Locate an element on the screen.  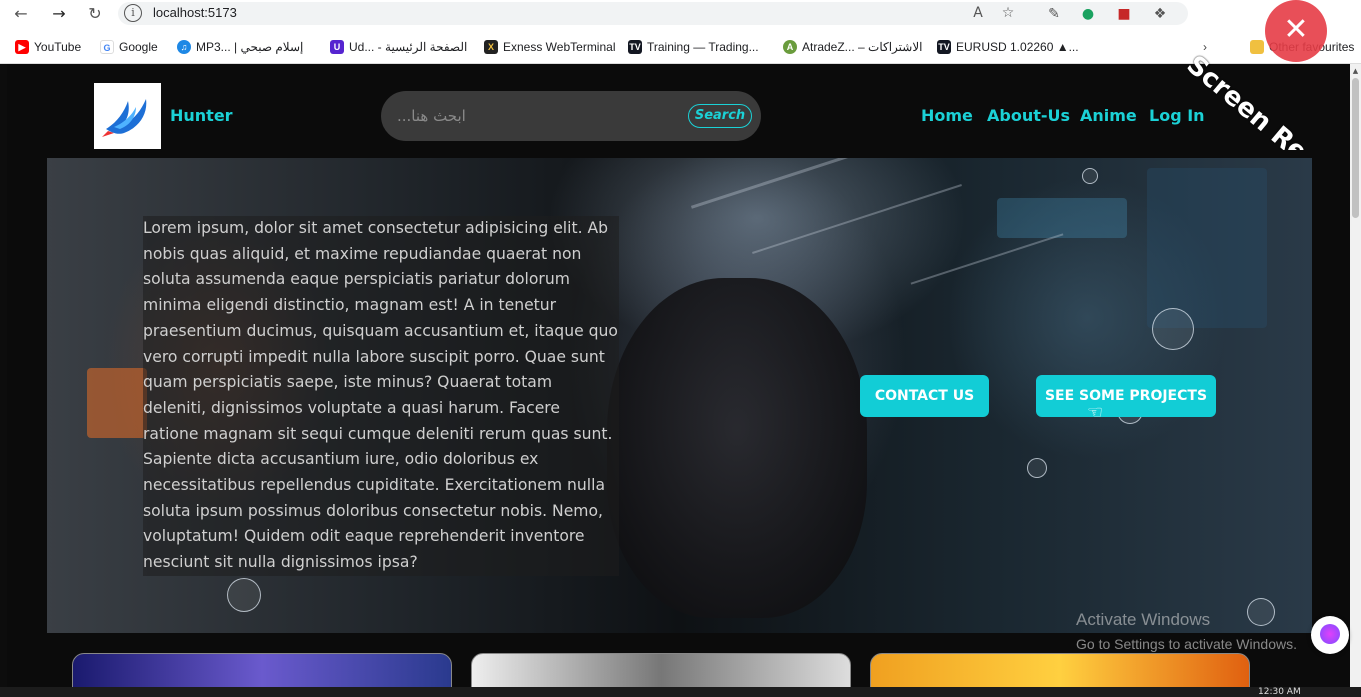
google-icon: G is located at coordinates (107, 47).